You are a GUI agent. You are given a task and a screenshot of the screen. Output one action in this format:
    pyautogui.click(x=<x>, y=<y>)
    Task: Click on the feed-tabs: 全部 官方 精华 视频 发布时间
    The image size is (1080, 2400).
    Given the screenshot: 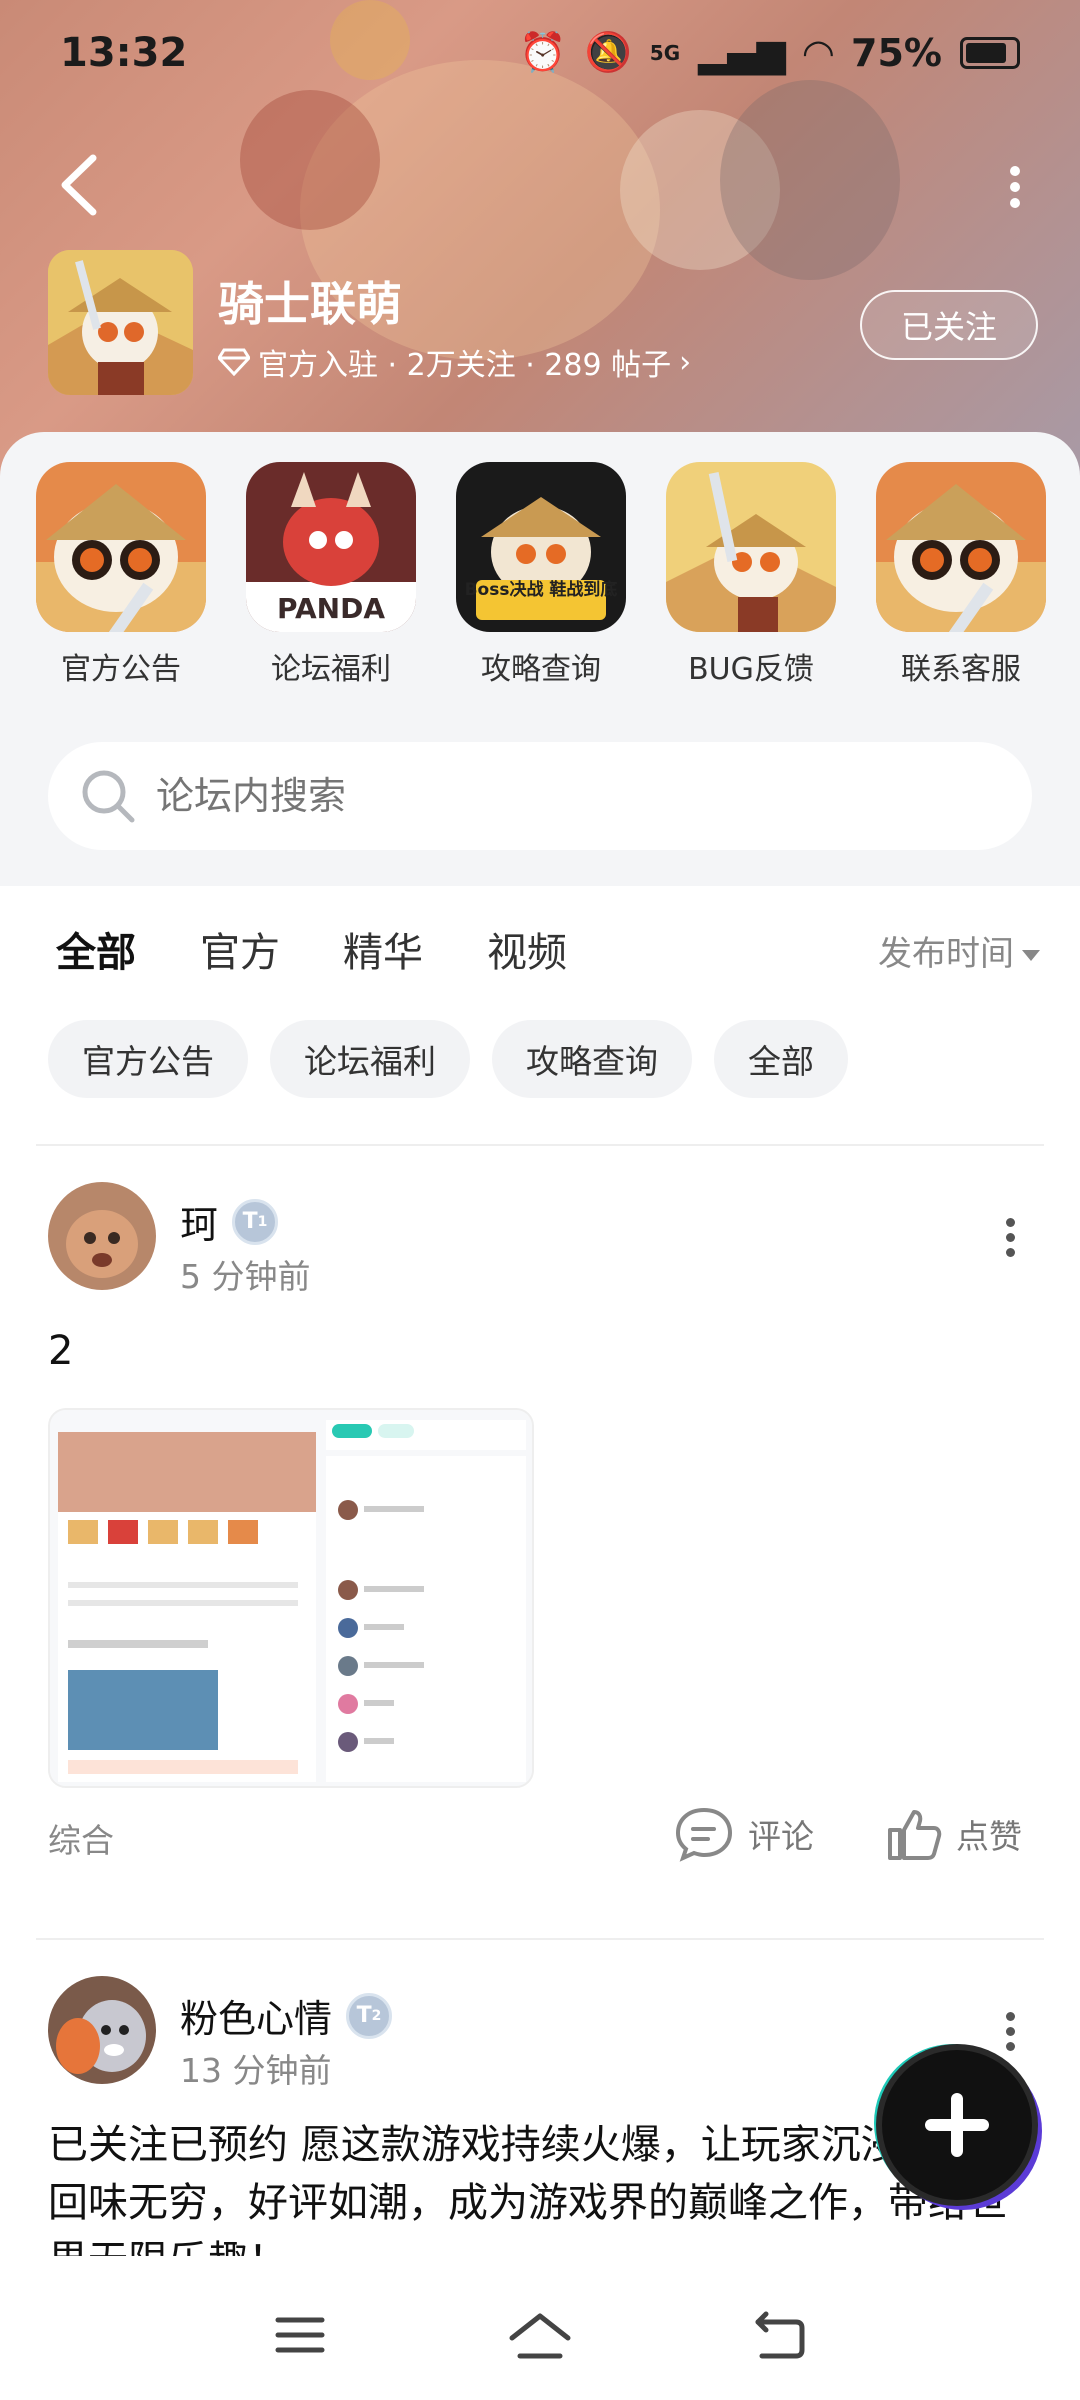 What is the action you would take?
    pyautogui.click(x=540, y=946)
    